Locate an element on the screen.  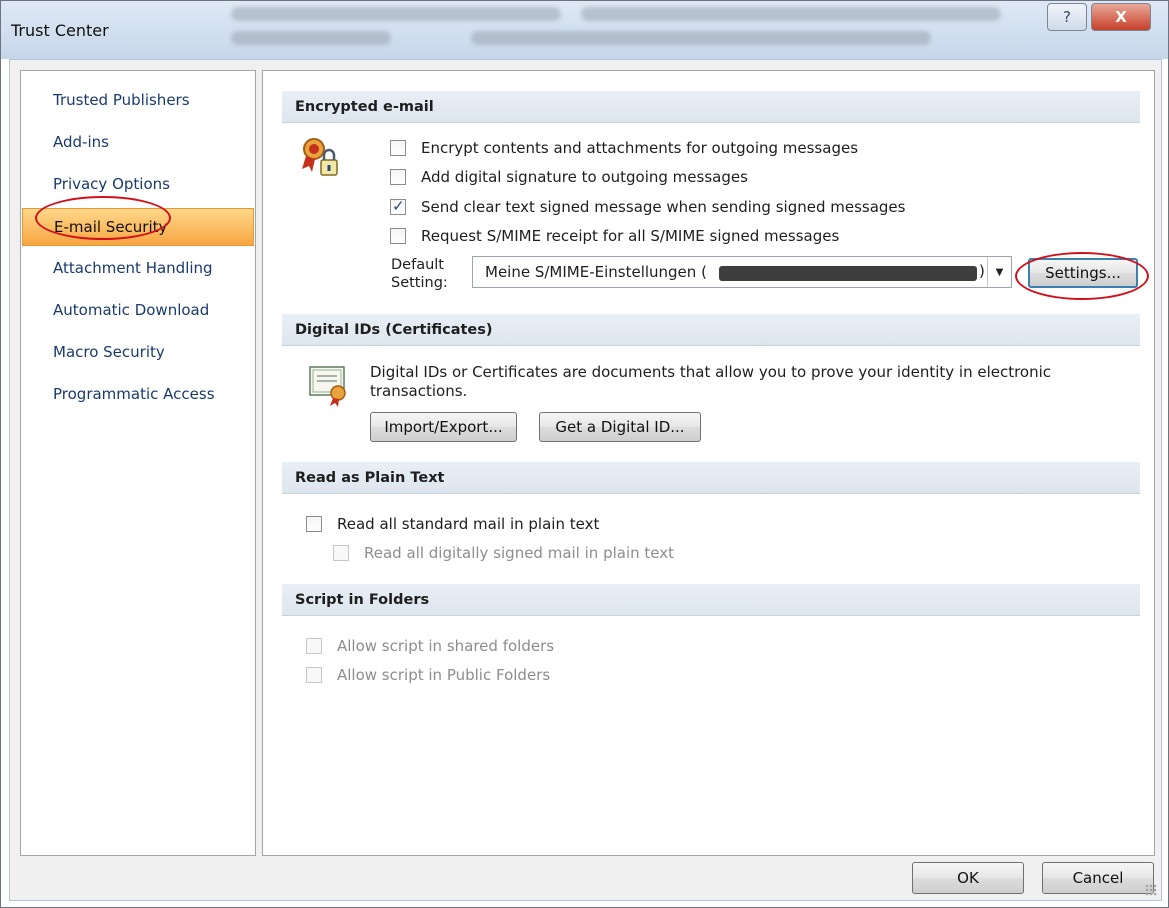
default-setting-dropdown: Meine S/MIME-Einstellungen ( ) ▼ is located at coordinates (742, 272).